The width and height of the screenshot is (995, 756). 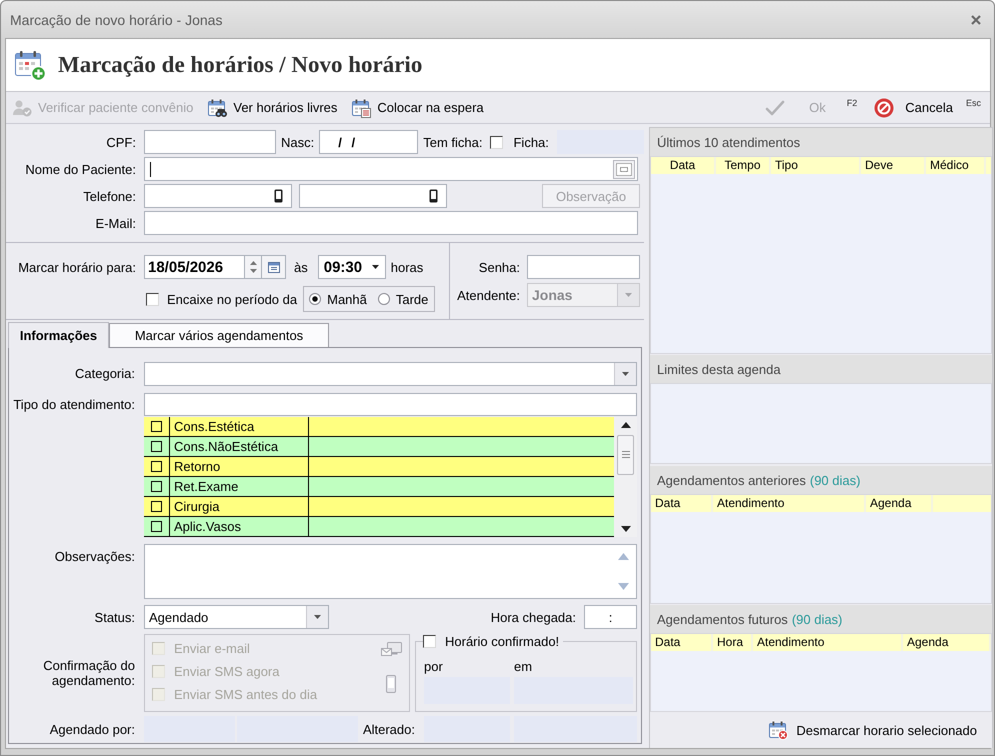 What do you see at coordinates (488, 295) in the screenshot?
I see `field-label: Atendente:` at bounding box center [488, 295].